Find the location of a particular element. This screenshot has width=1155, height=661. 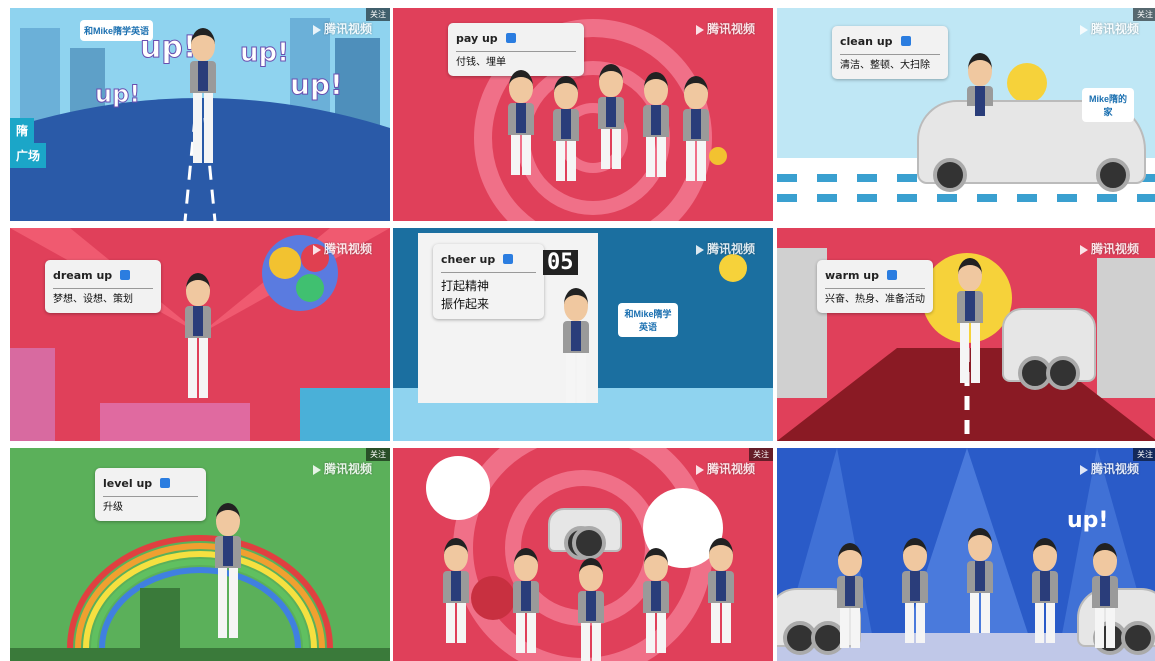

tv-screen-text: 和Mike隋学英语 is located at coordinates (648, 320).